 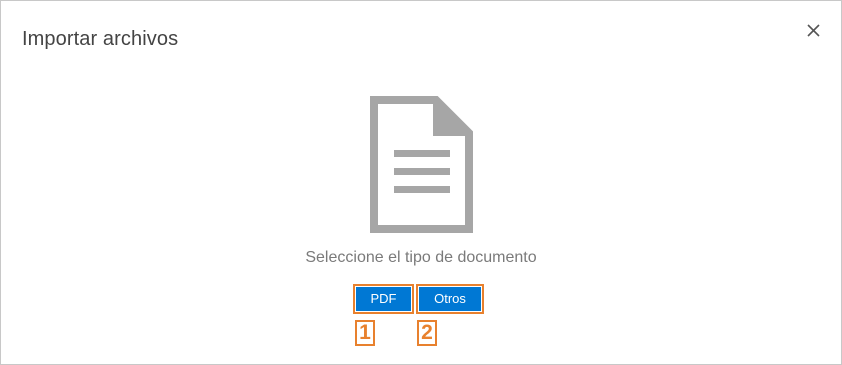 I want to click on pdf-button: PDF, so click(x=383, y=299).